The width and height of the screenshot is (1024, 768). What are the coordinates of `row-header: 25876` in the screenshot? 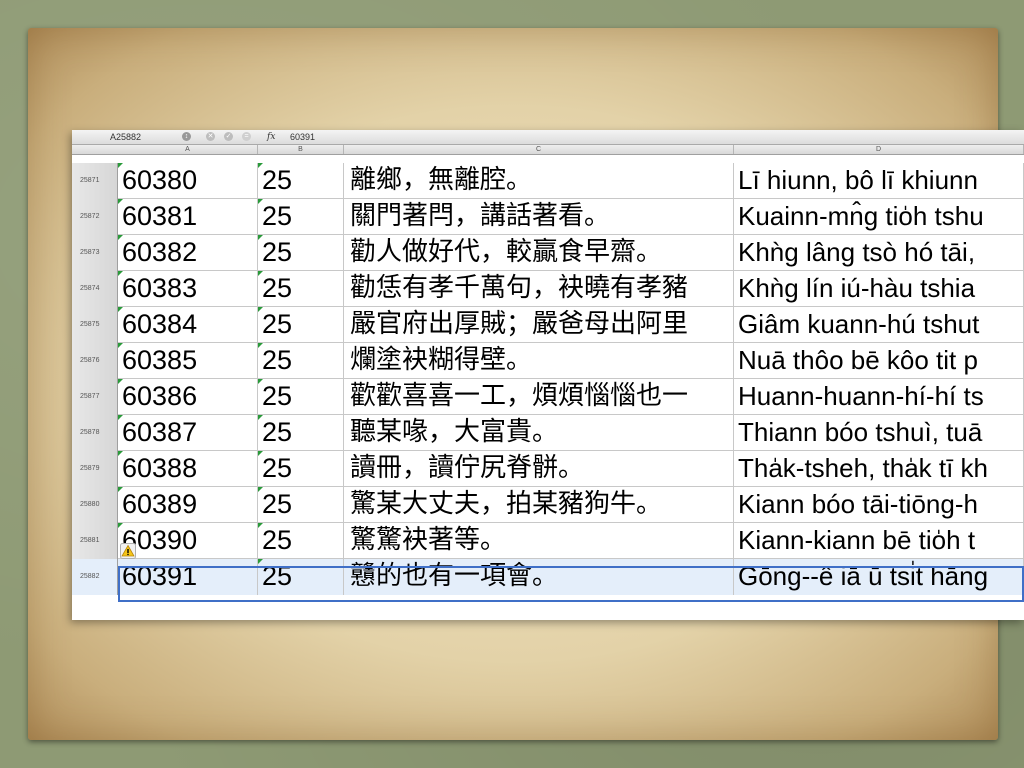 It's located at (95, 361).